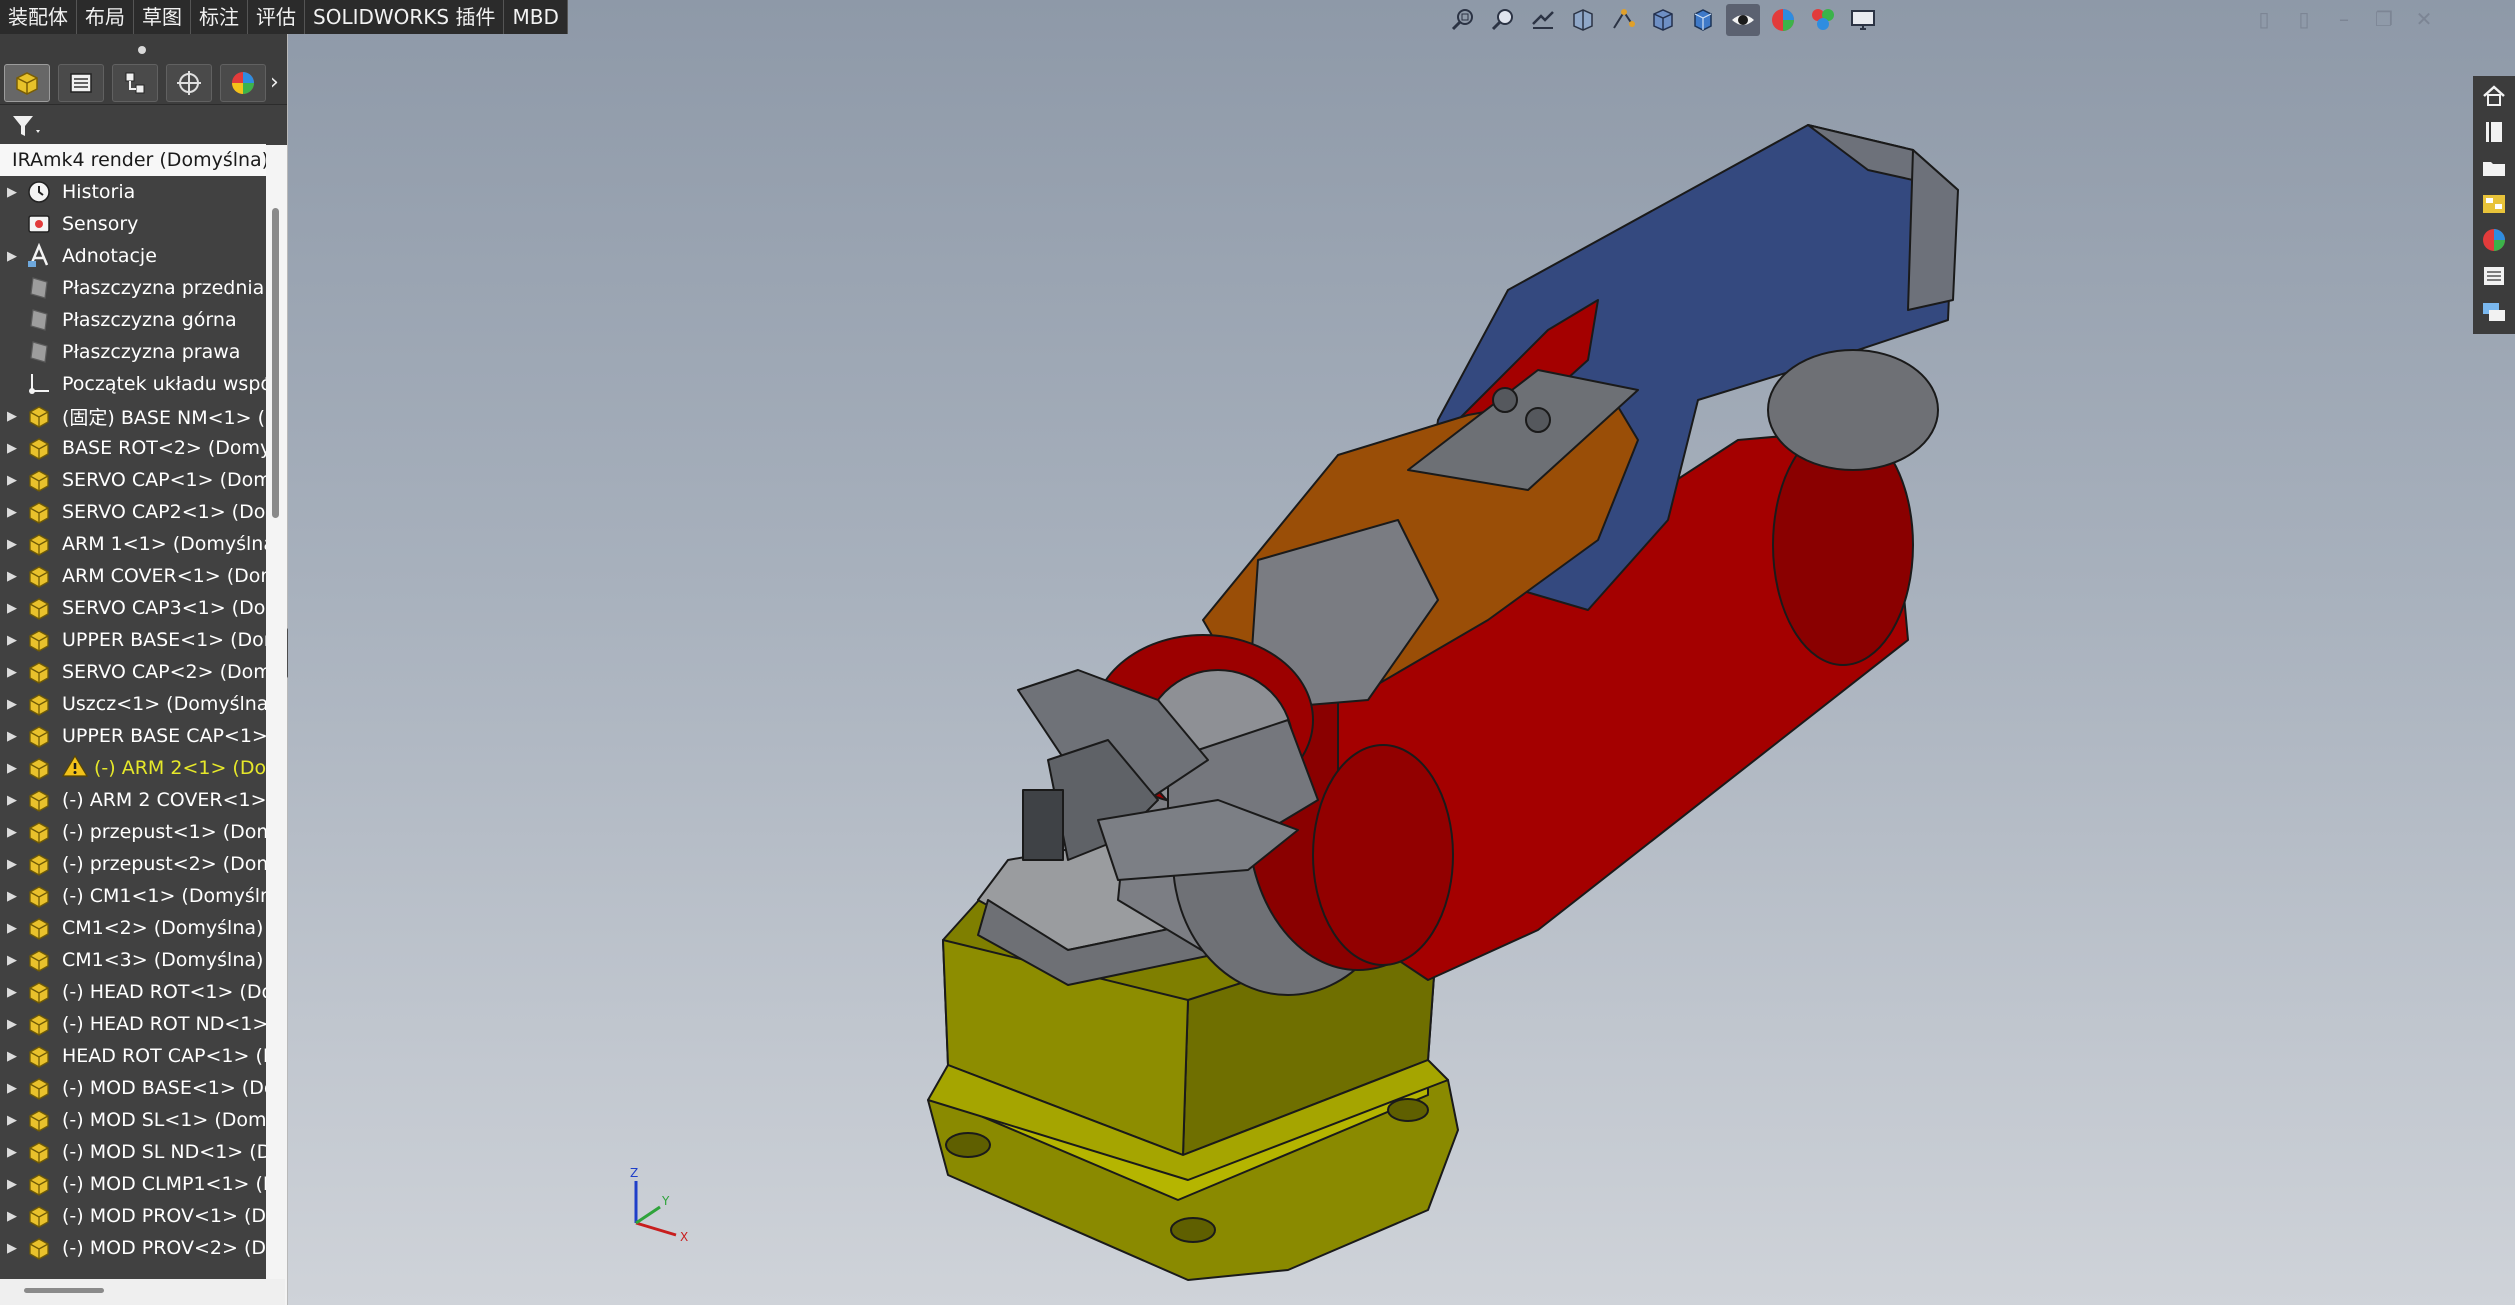 Image resolution: width=2515 pixels, height=1305 pixels. Describe the element at coordinates (142, 50) in the screenshot. I see `panel-grip-icon` at that location.